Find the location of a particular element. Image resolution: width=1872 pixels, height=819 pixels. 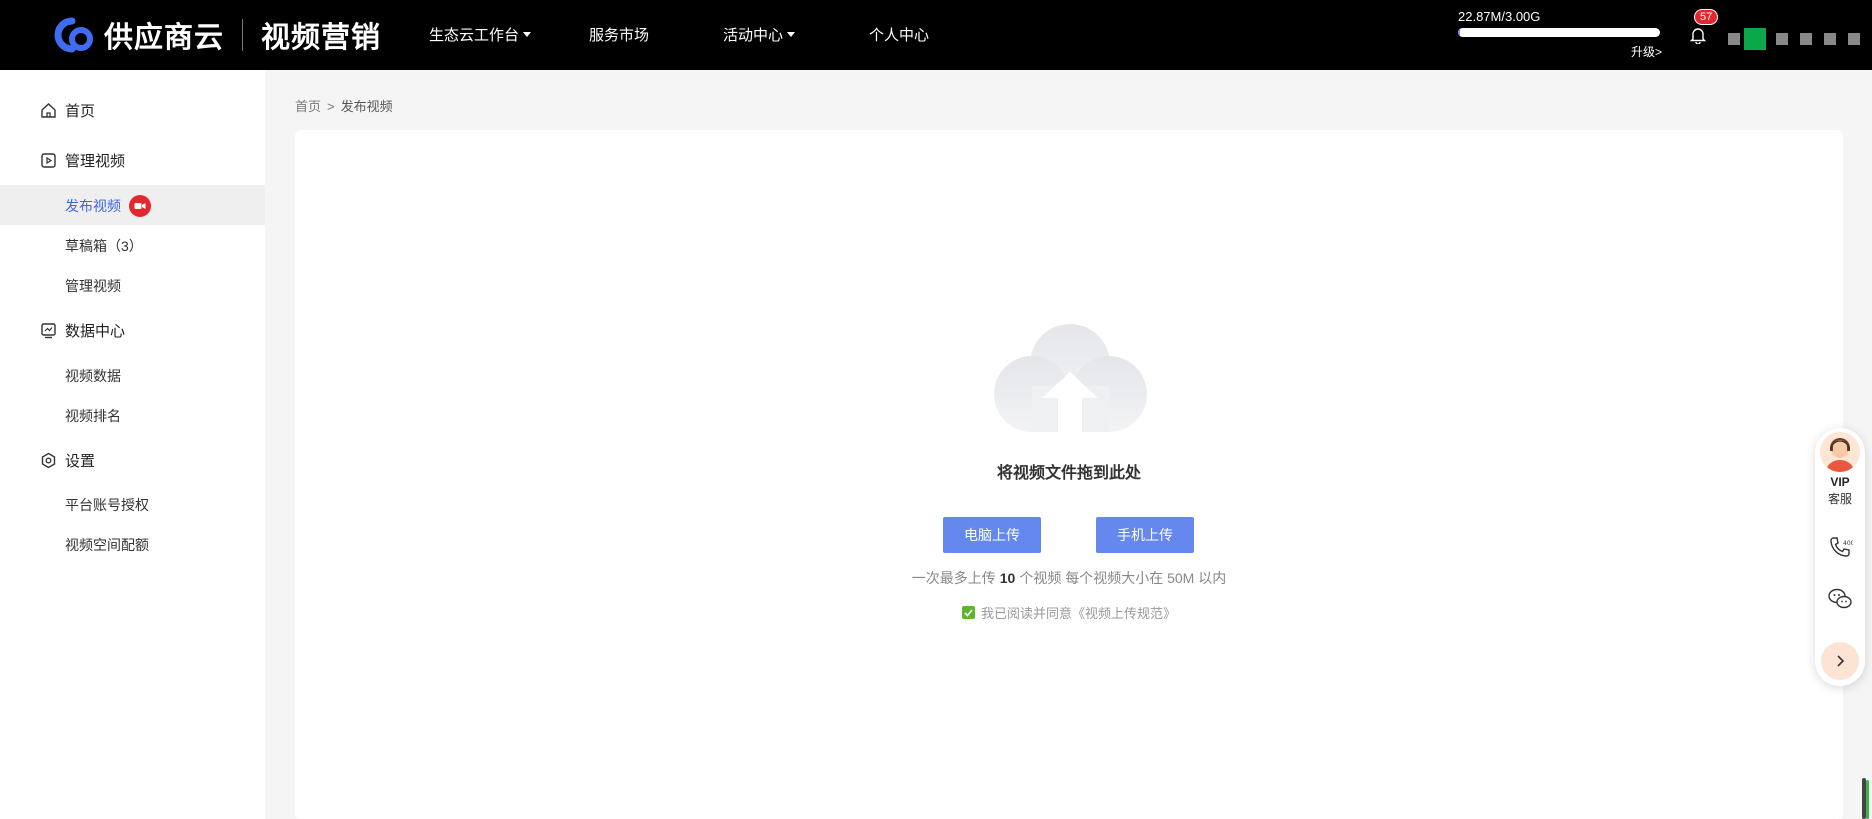

sidebar-item-home: 首页 is located at coordinates (67, 110).